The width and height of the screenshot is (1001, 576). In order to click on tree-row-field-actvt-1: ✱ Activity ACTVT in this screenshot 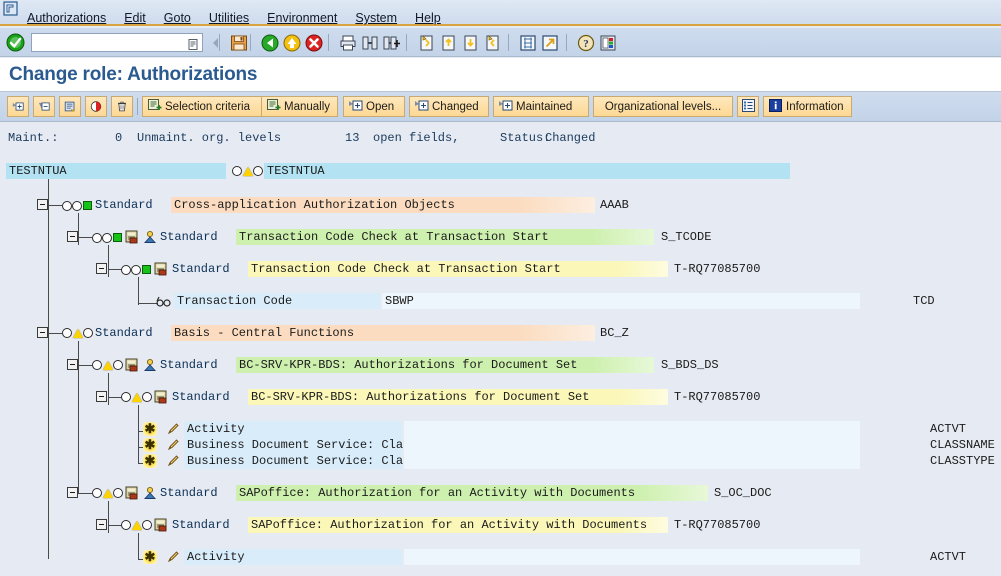, I will do `click(500, 429)`.